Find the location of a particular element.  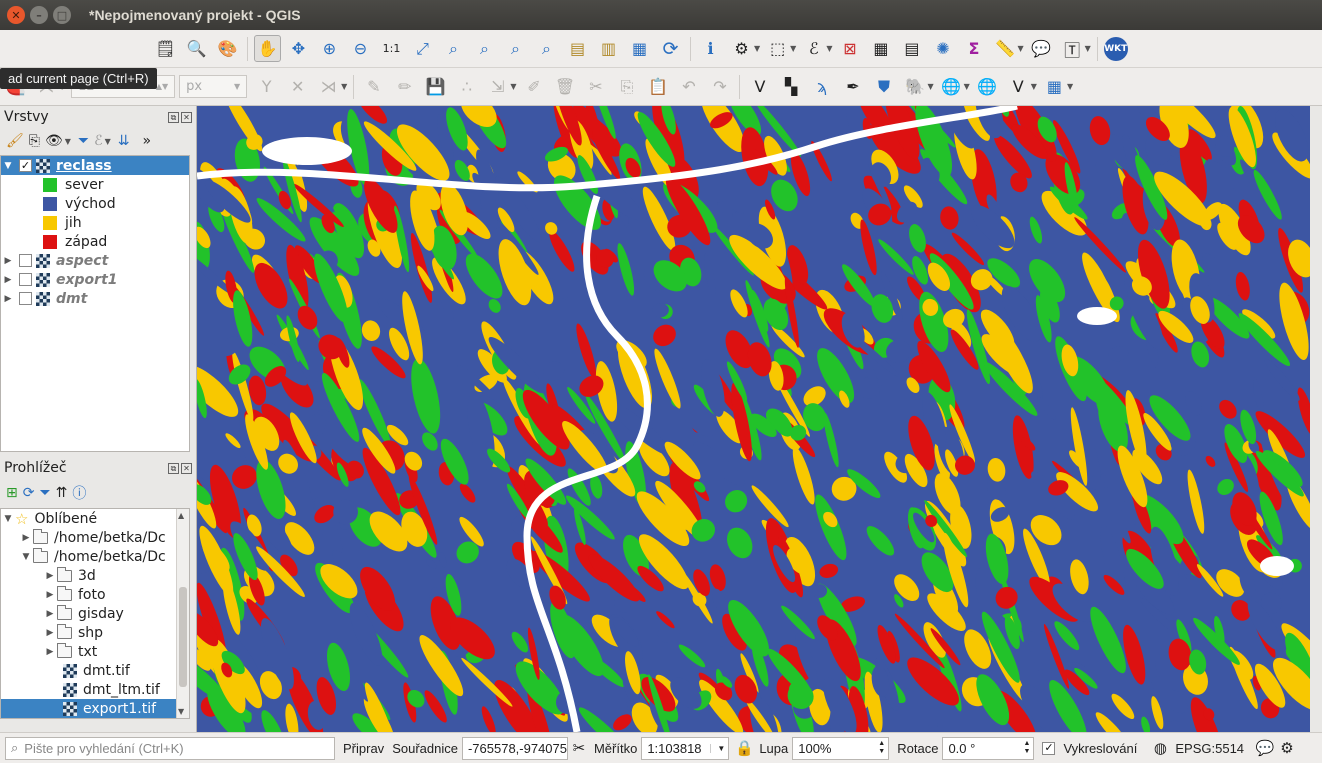

crs-globe-icon: ◍ is located at coordinates (1160, 748).